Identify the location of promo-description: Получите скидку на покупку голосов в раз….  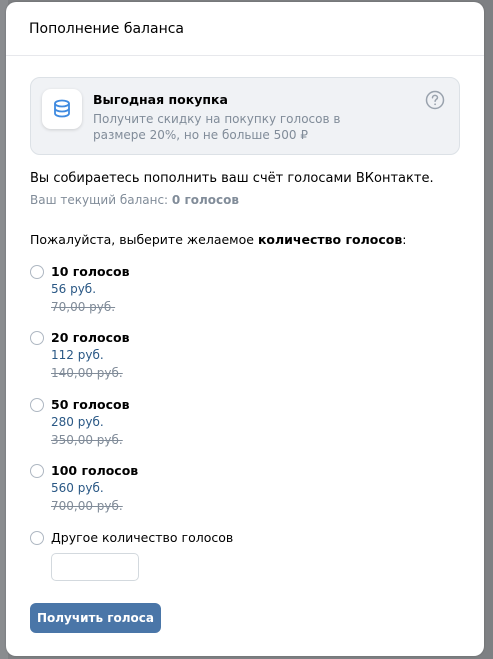
(217, 127).